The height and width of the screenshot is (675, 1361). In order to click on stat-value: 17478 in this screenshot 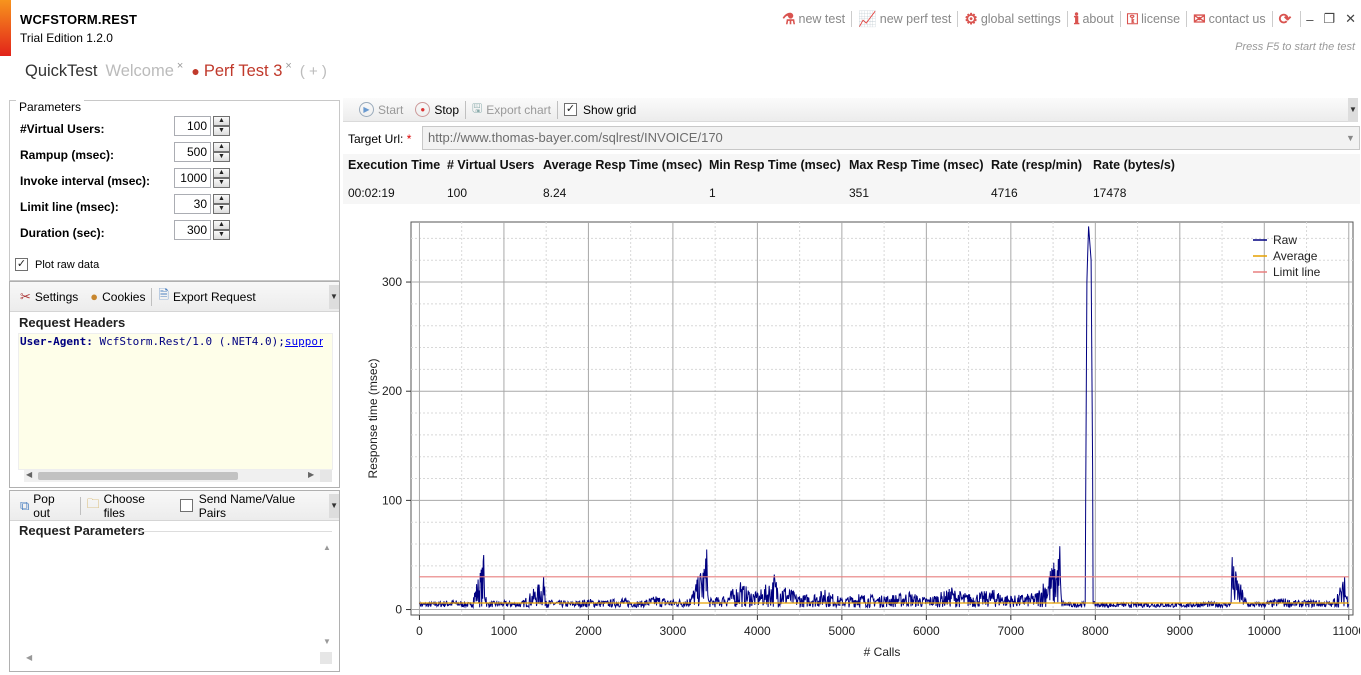, I will do `click(1110, 193)`.